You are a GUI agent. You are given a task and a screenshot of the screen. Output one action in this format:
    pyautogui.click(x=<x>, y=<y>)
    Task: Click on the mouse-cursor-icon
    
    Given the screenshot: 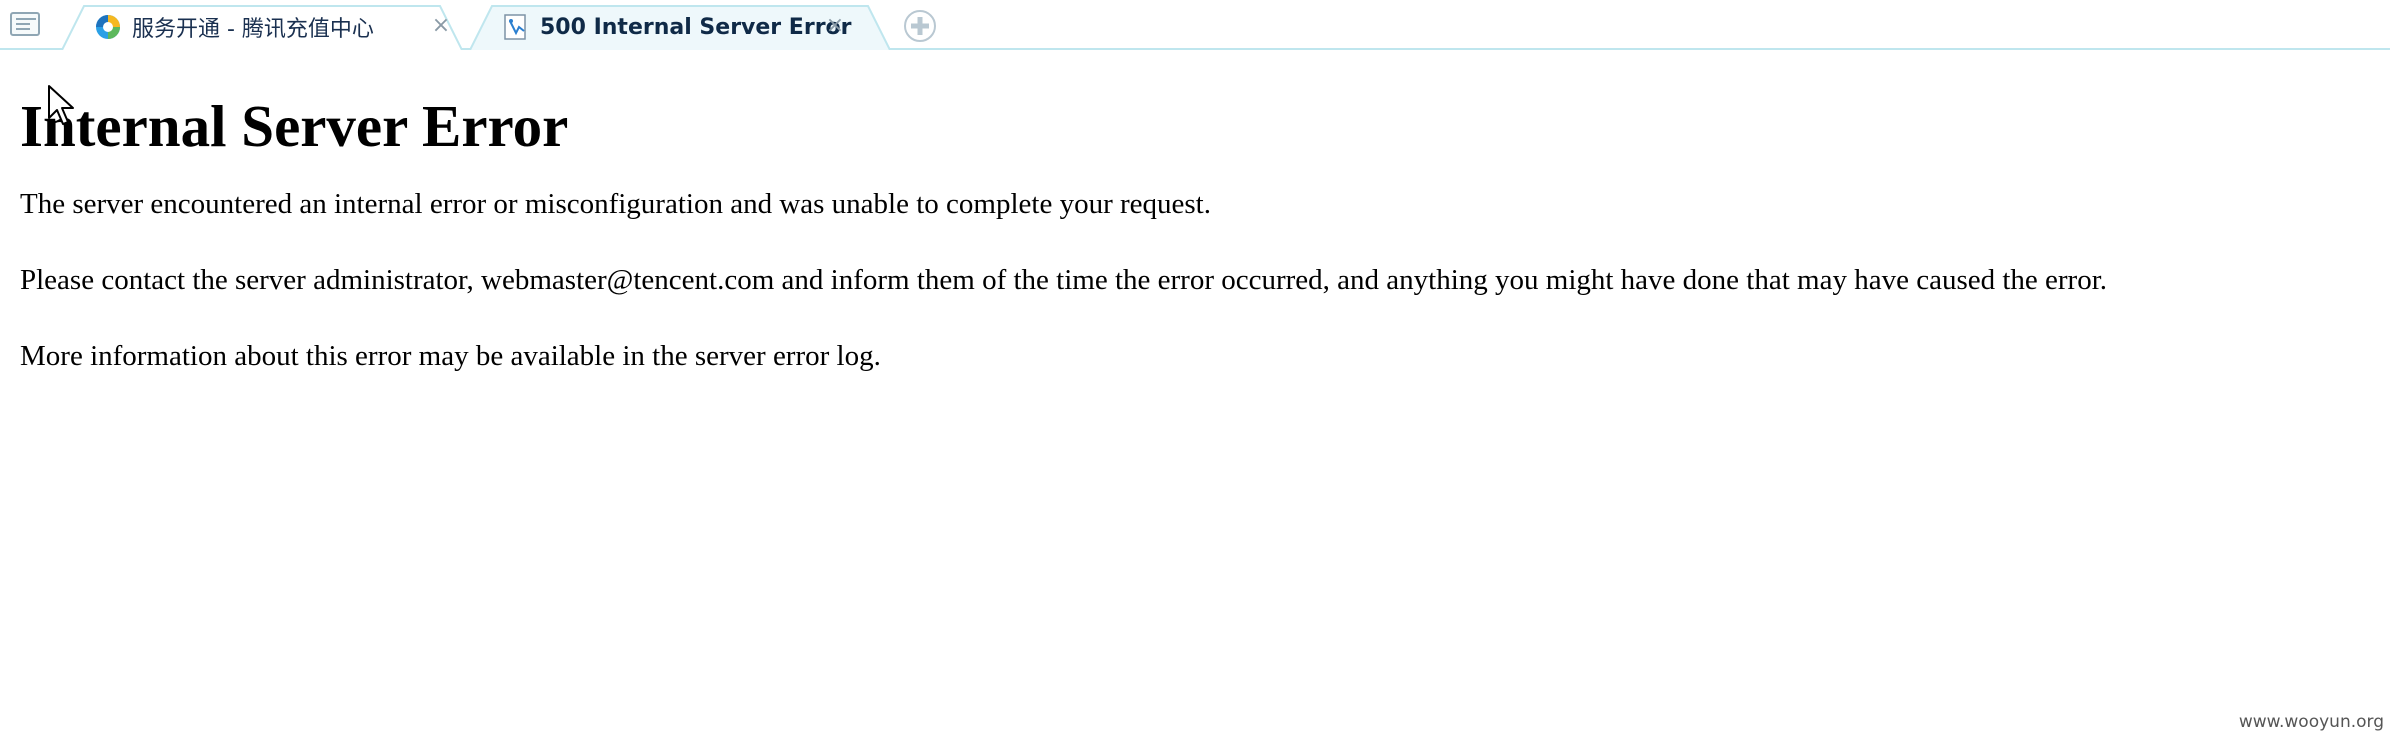 What is the action you would take?
    pyautogui.click(x=61, y=105)
    